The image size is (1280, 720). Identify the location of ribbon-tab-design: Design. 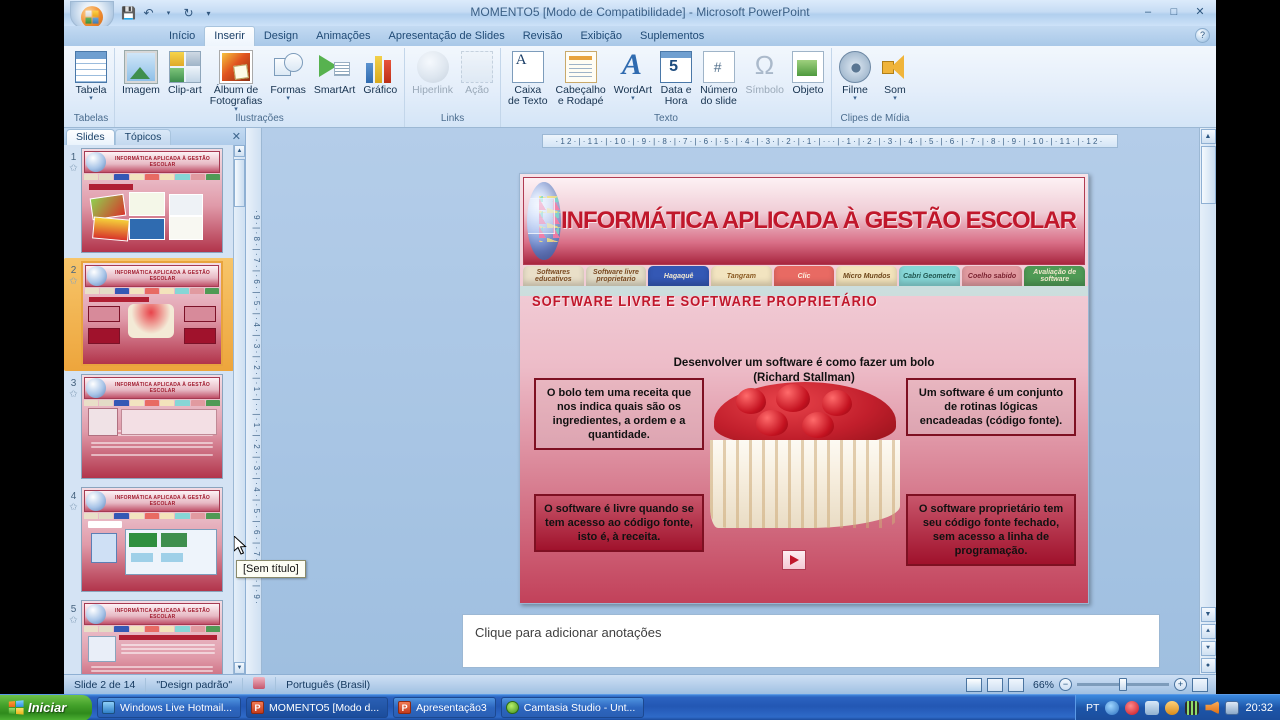
(281, 36).